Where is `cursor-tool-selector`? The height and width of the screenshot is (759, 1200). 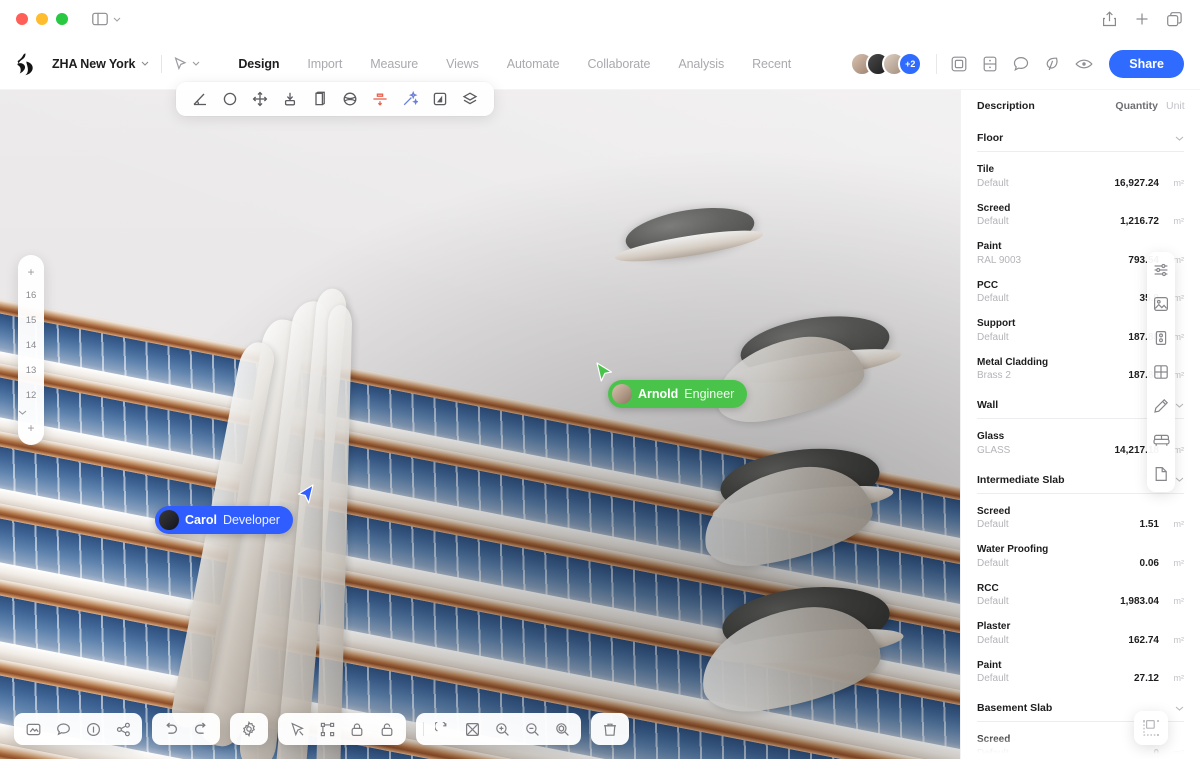 cursor-tool-selector is located at coordinates (187, 63).